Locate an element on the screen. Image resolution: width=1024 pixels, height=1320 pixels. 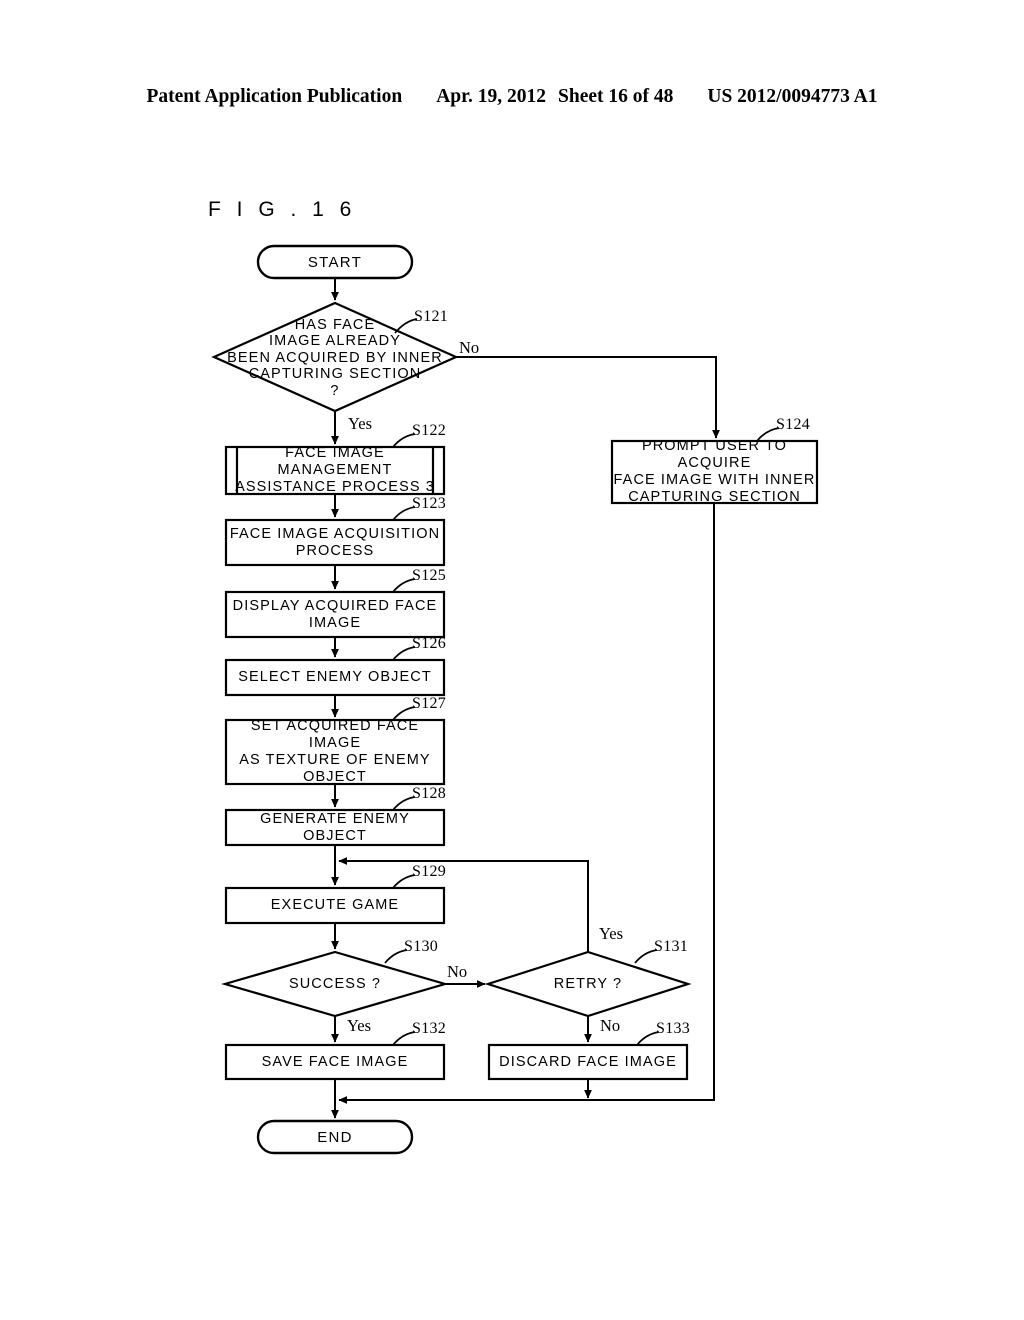
branch-label-s121-no: No is located at coordinates (469, 347).